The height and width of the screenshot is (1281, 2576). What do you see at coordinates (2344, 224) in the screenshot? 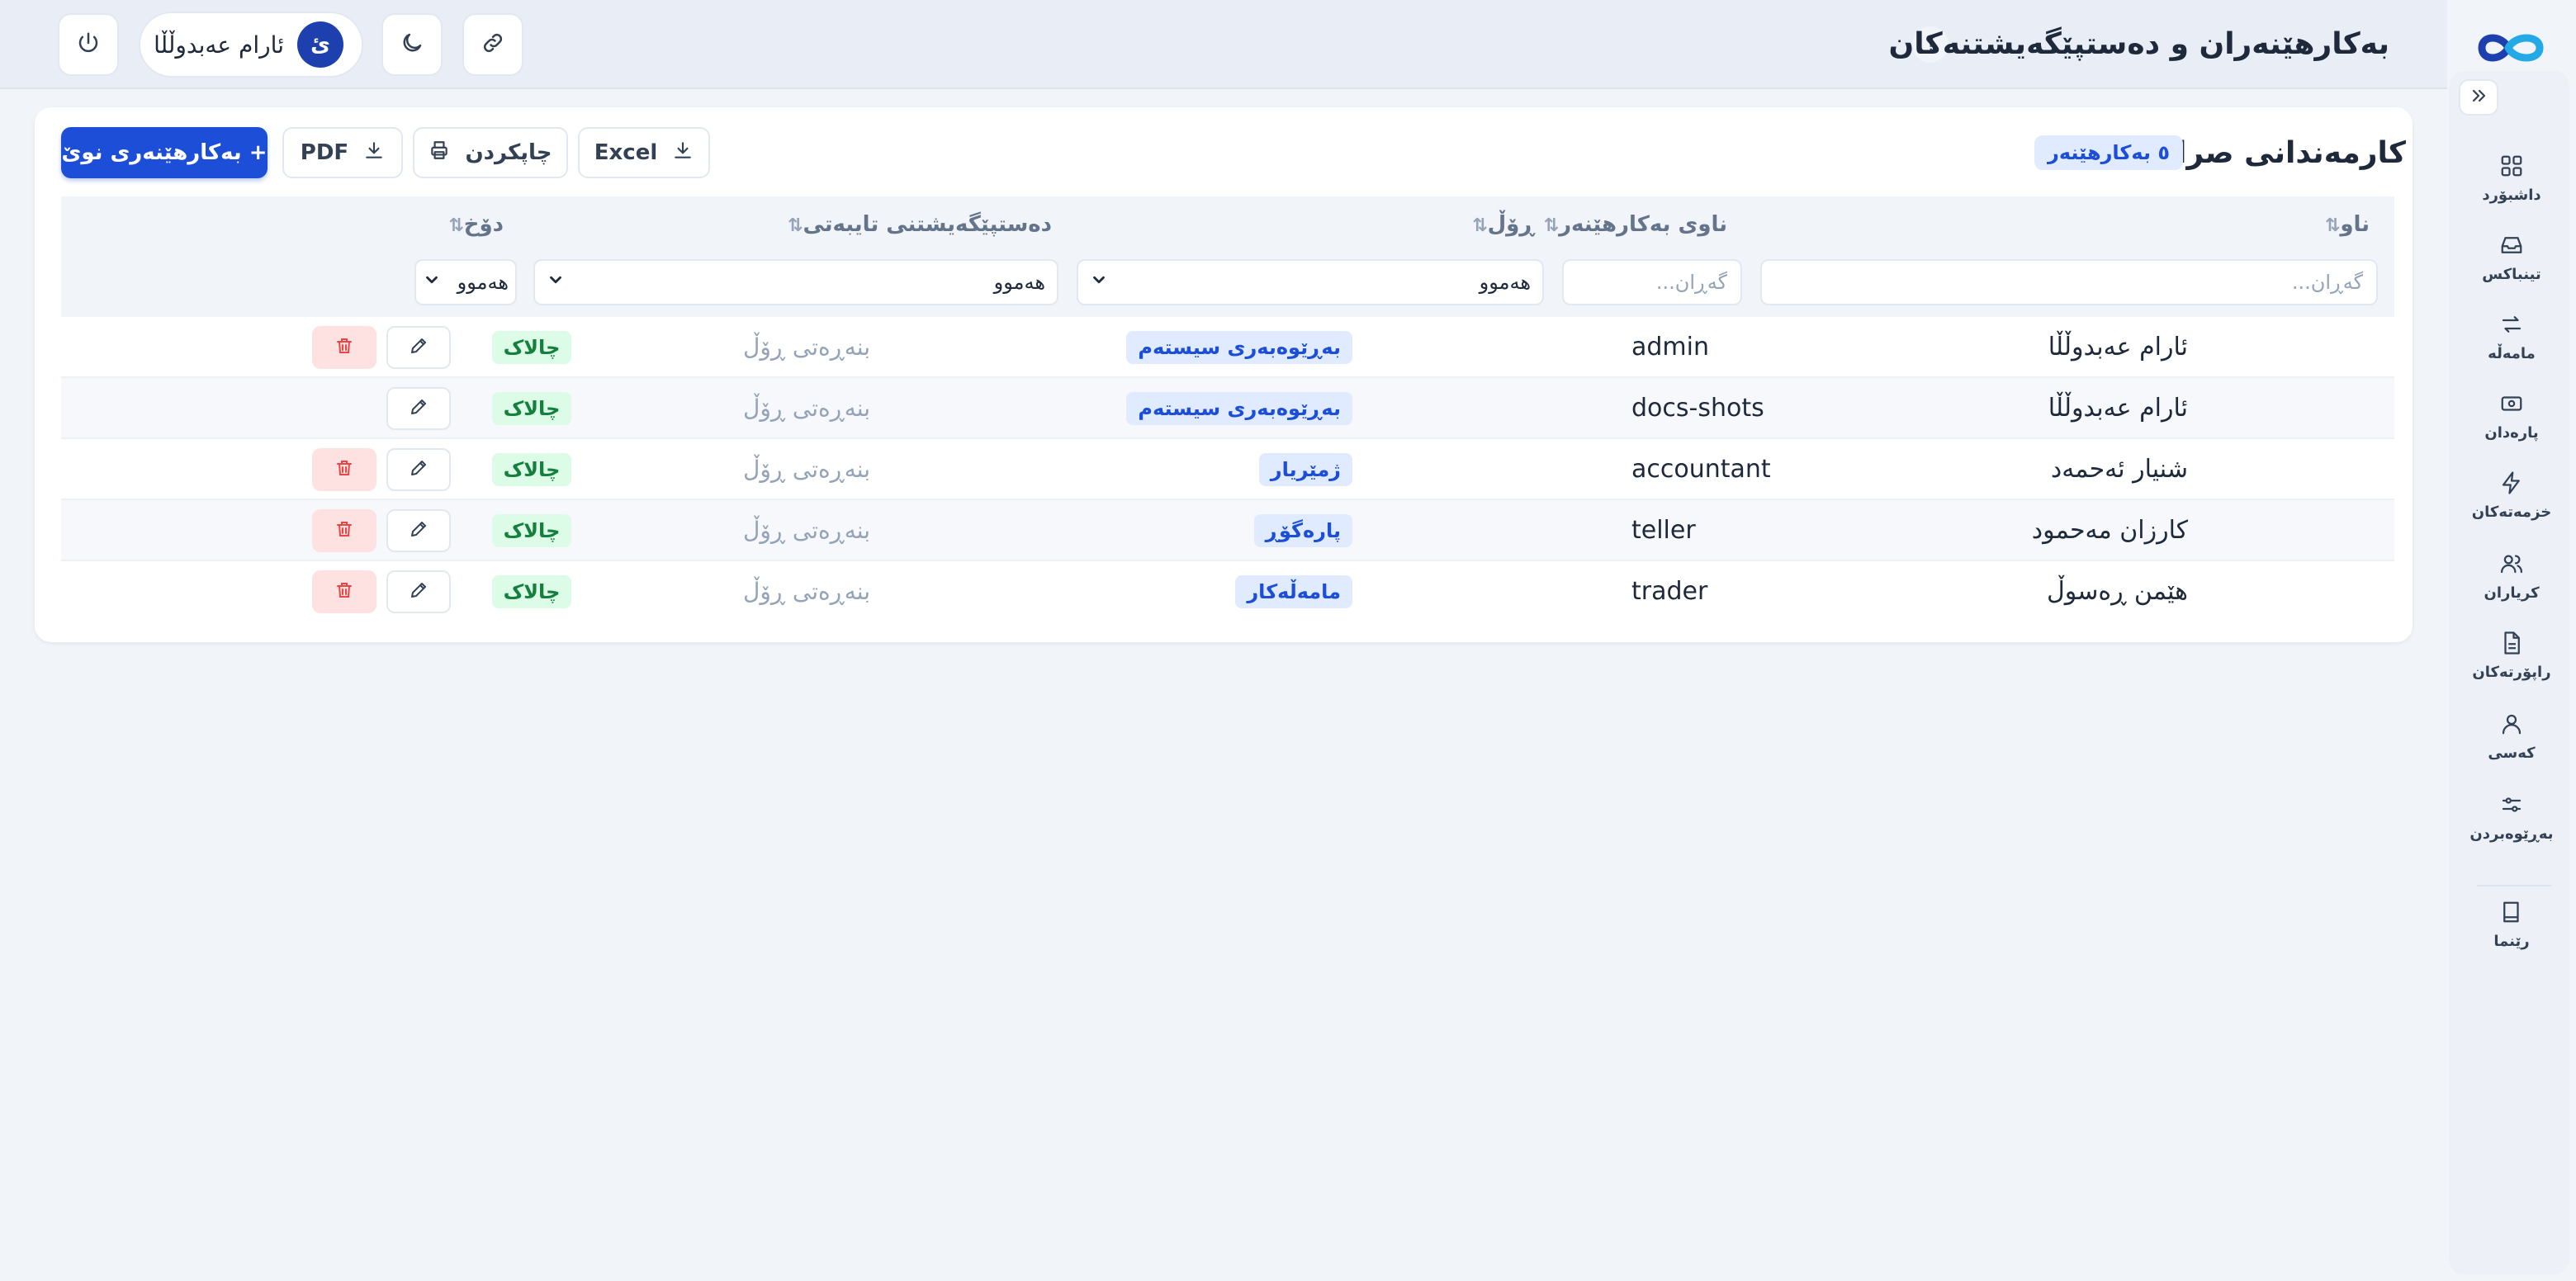
I see `column-header-name: ناو⇅` at bounding box center [2344, 224].